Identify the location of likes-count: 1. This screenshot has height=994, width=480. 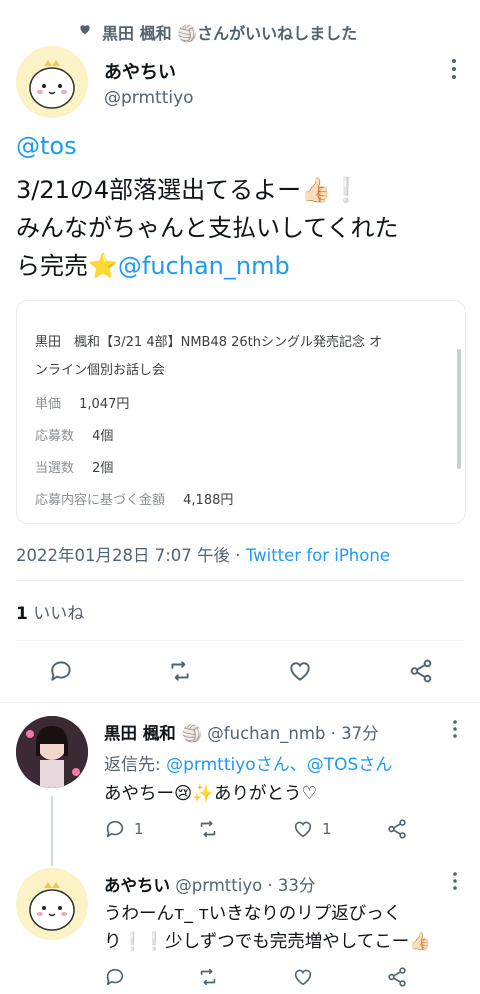
(22, 614).